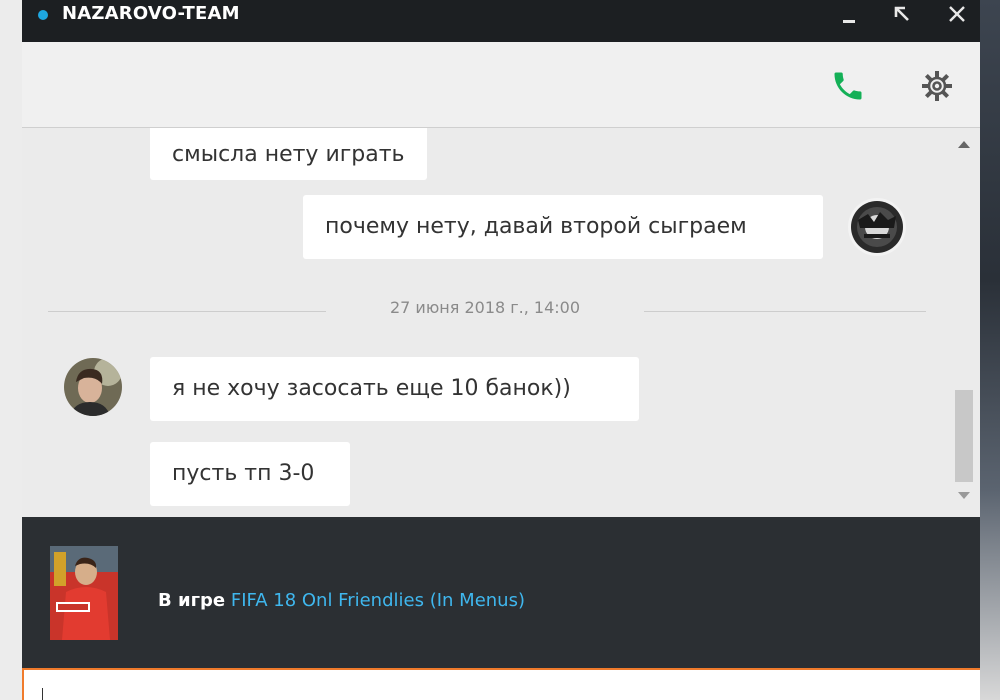 Image resolution: width=1000 pixels, height=700 pixels. I want to click on arrow-down-icon, so click(964, 495).